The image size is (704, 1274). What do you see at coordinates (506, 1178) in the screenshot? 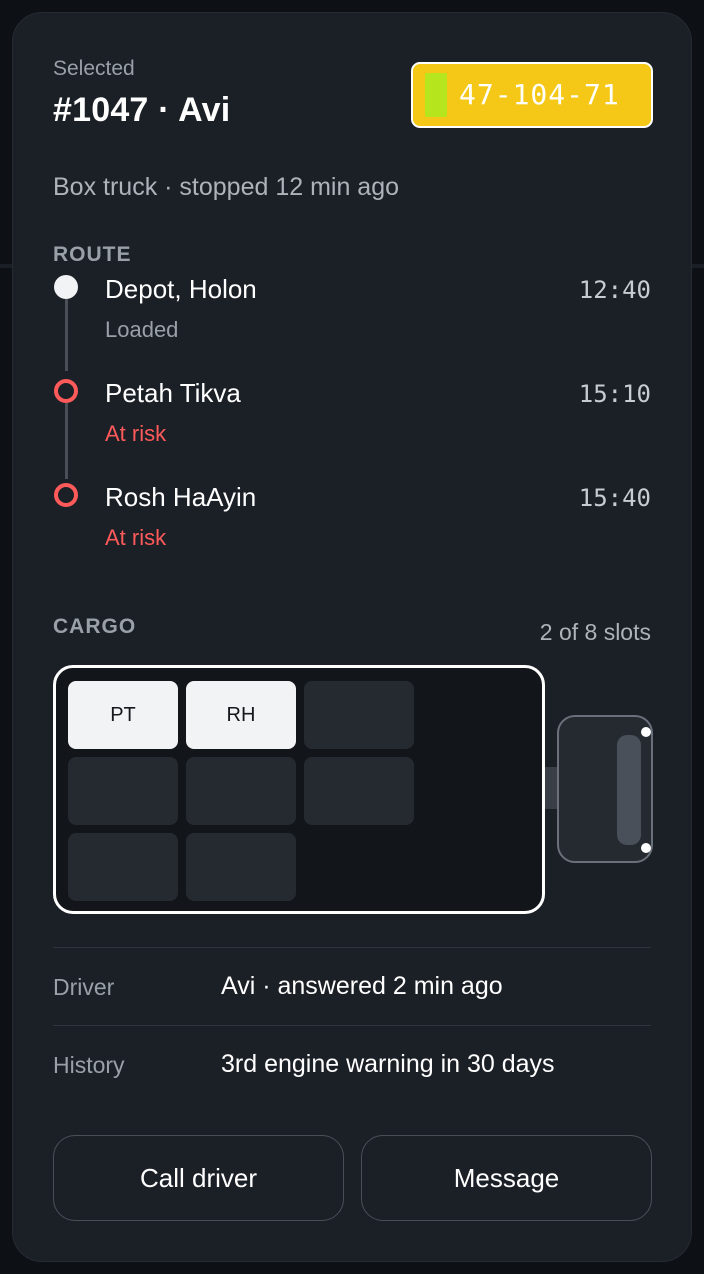
I see `message-button: Message` at bounding box center [506, 1178].